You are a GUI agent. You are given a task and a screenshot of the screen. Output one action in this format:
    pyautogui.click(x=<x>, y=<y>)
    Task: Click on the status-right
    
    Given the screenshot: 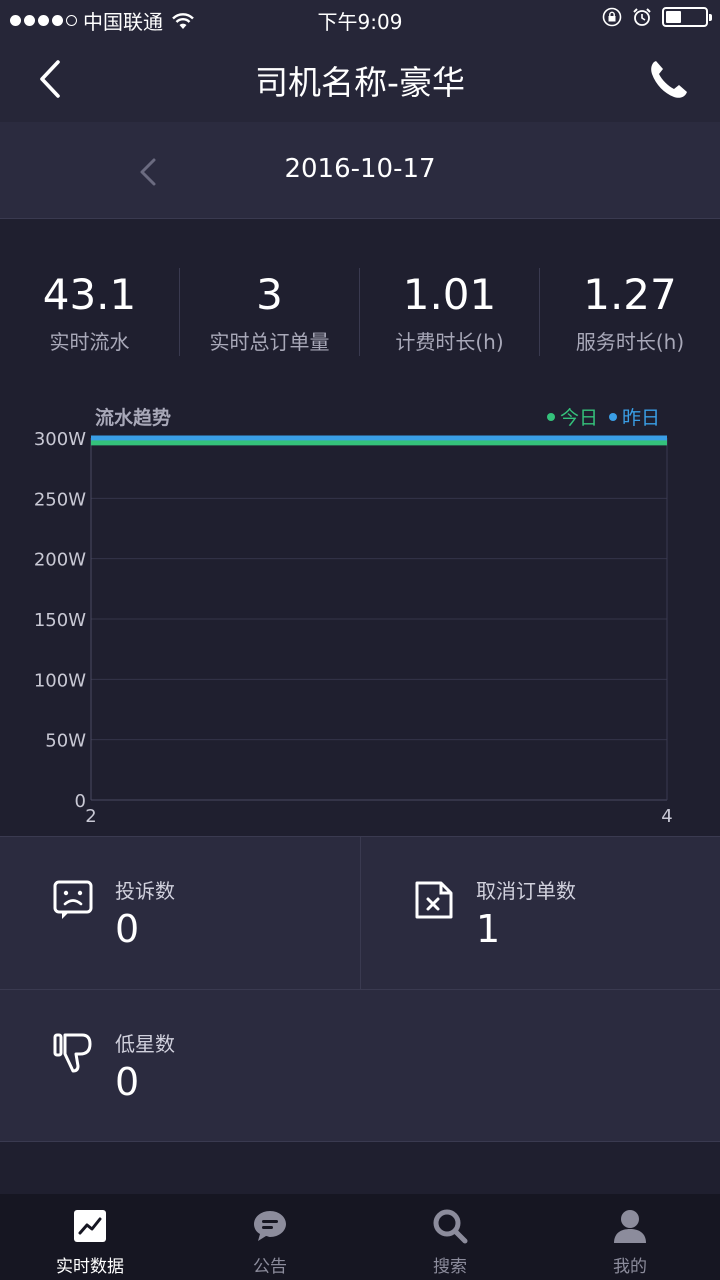 What is the action you would take?
    pyautogui.click(x=657, y=17)
    